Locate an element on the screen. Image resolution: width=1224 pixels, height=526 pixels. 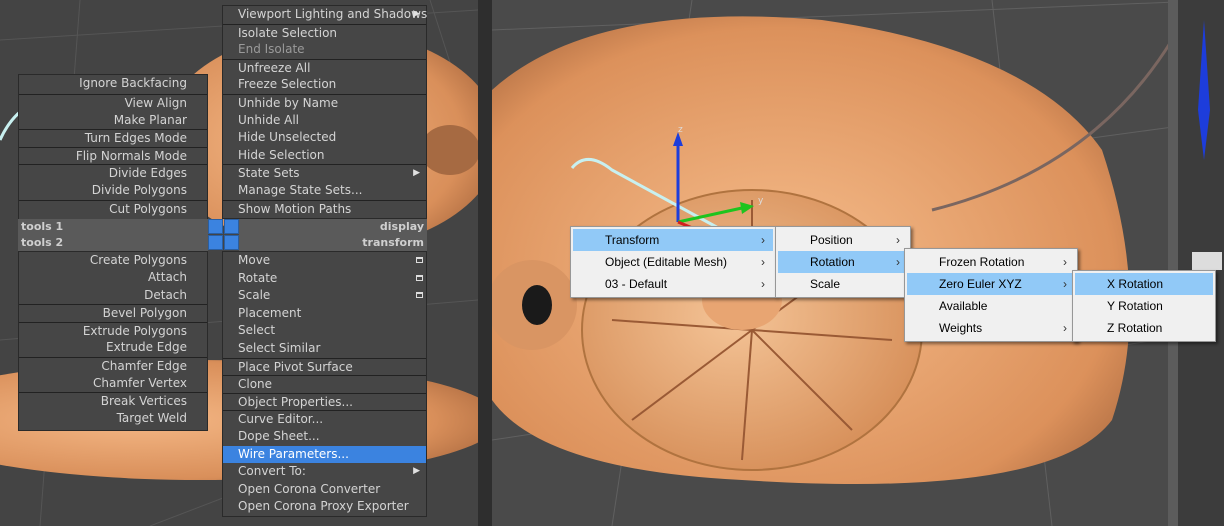
menu-item-frozen-rotation: Frozen Rotation › is located at coordinates (991, 262).